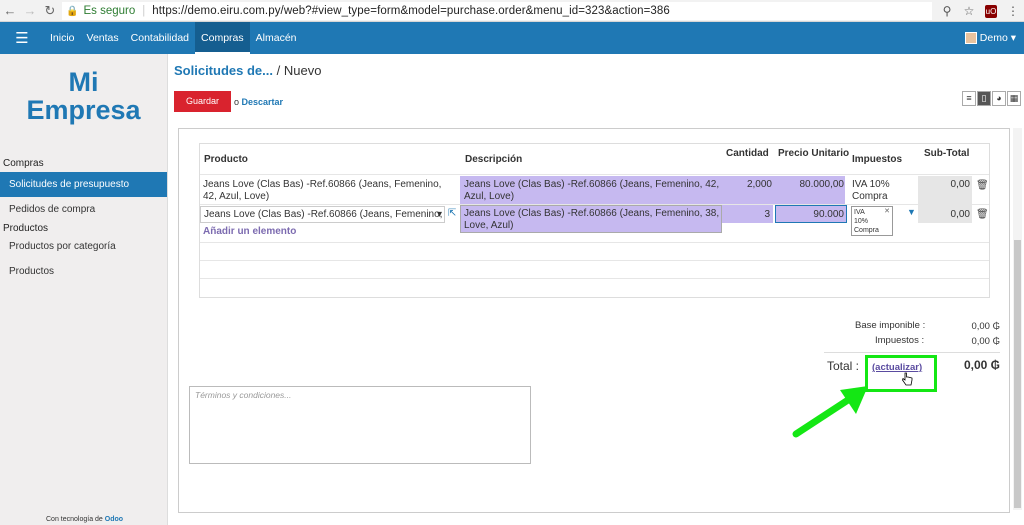  I want to click on sidebar-item-productos: Productos, so click(83, 271).